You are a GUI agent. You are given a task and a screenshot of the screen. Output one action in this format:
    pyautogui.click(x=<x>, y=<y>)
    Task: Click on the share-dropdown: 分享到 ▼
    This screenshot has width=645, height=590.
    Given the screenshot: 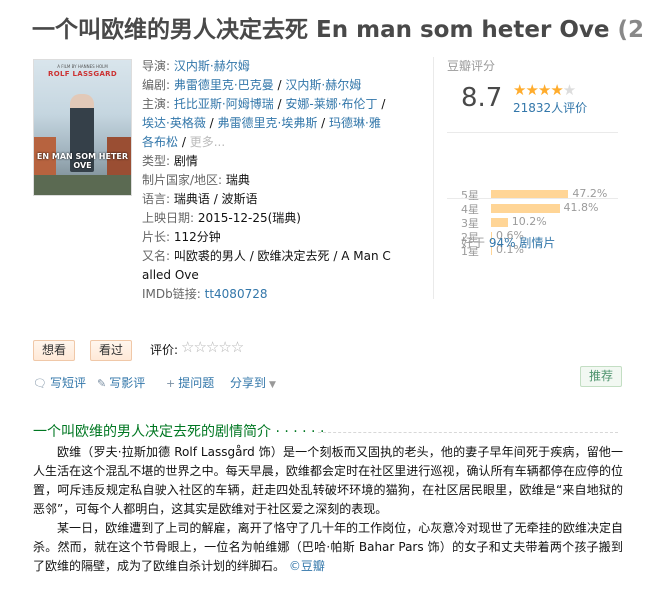 What is the action you would take?
    pyautogui.click(x=253, y=382)
    